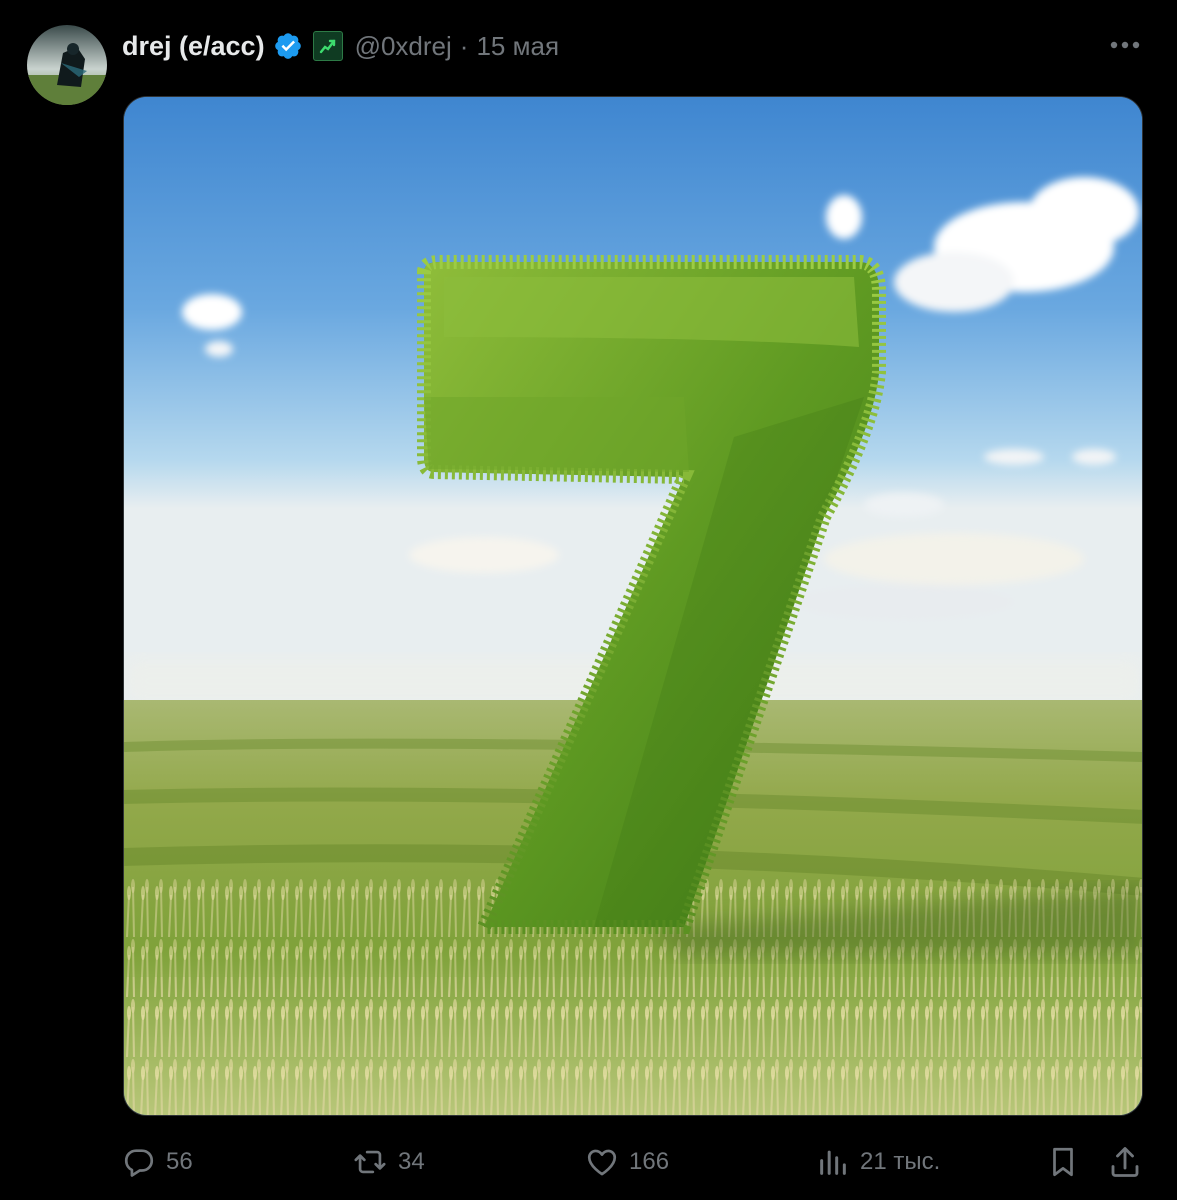  Describe the element at coordinates (388, 1162) in the screenshot. I see `repost-button: 34` at that location.